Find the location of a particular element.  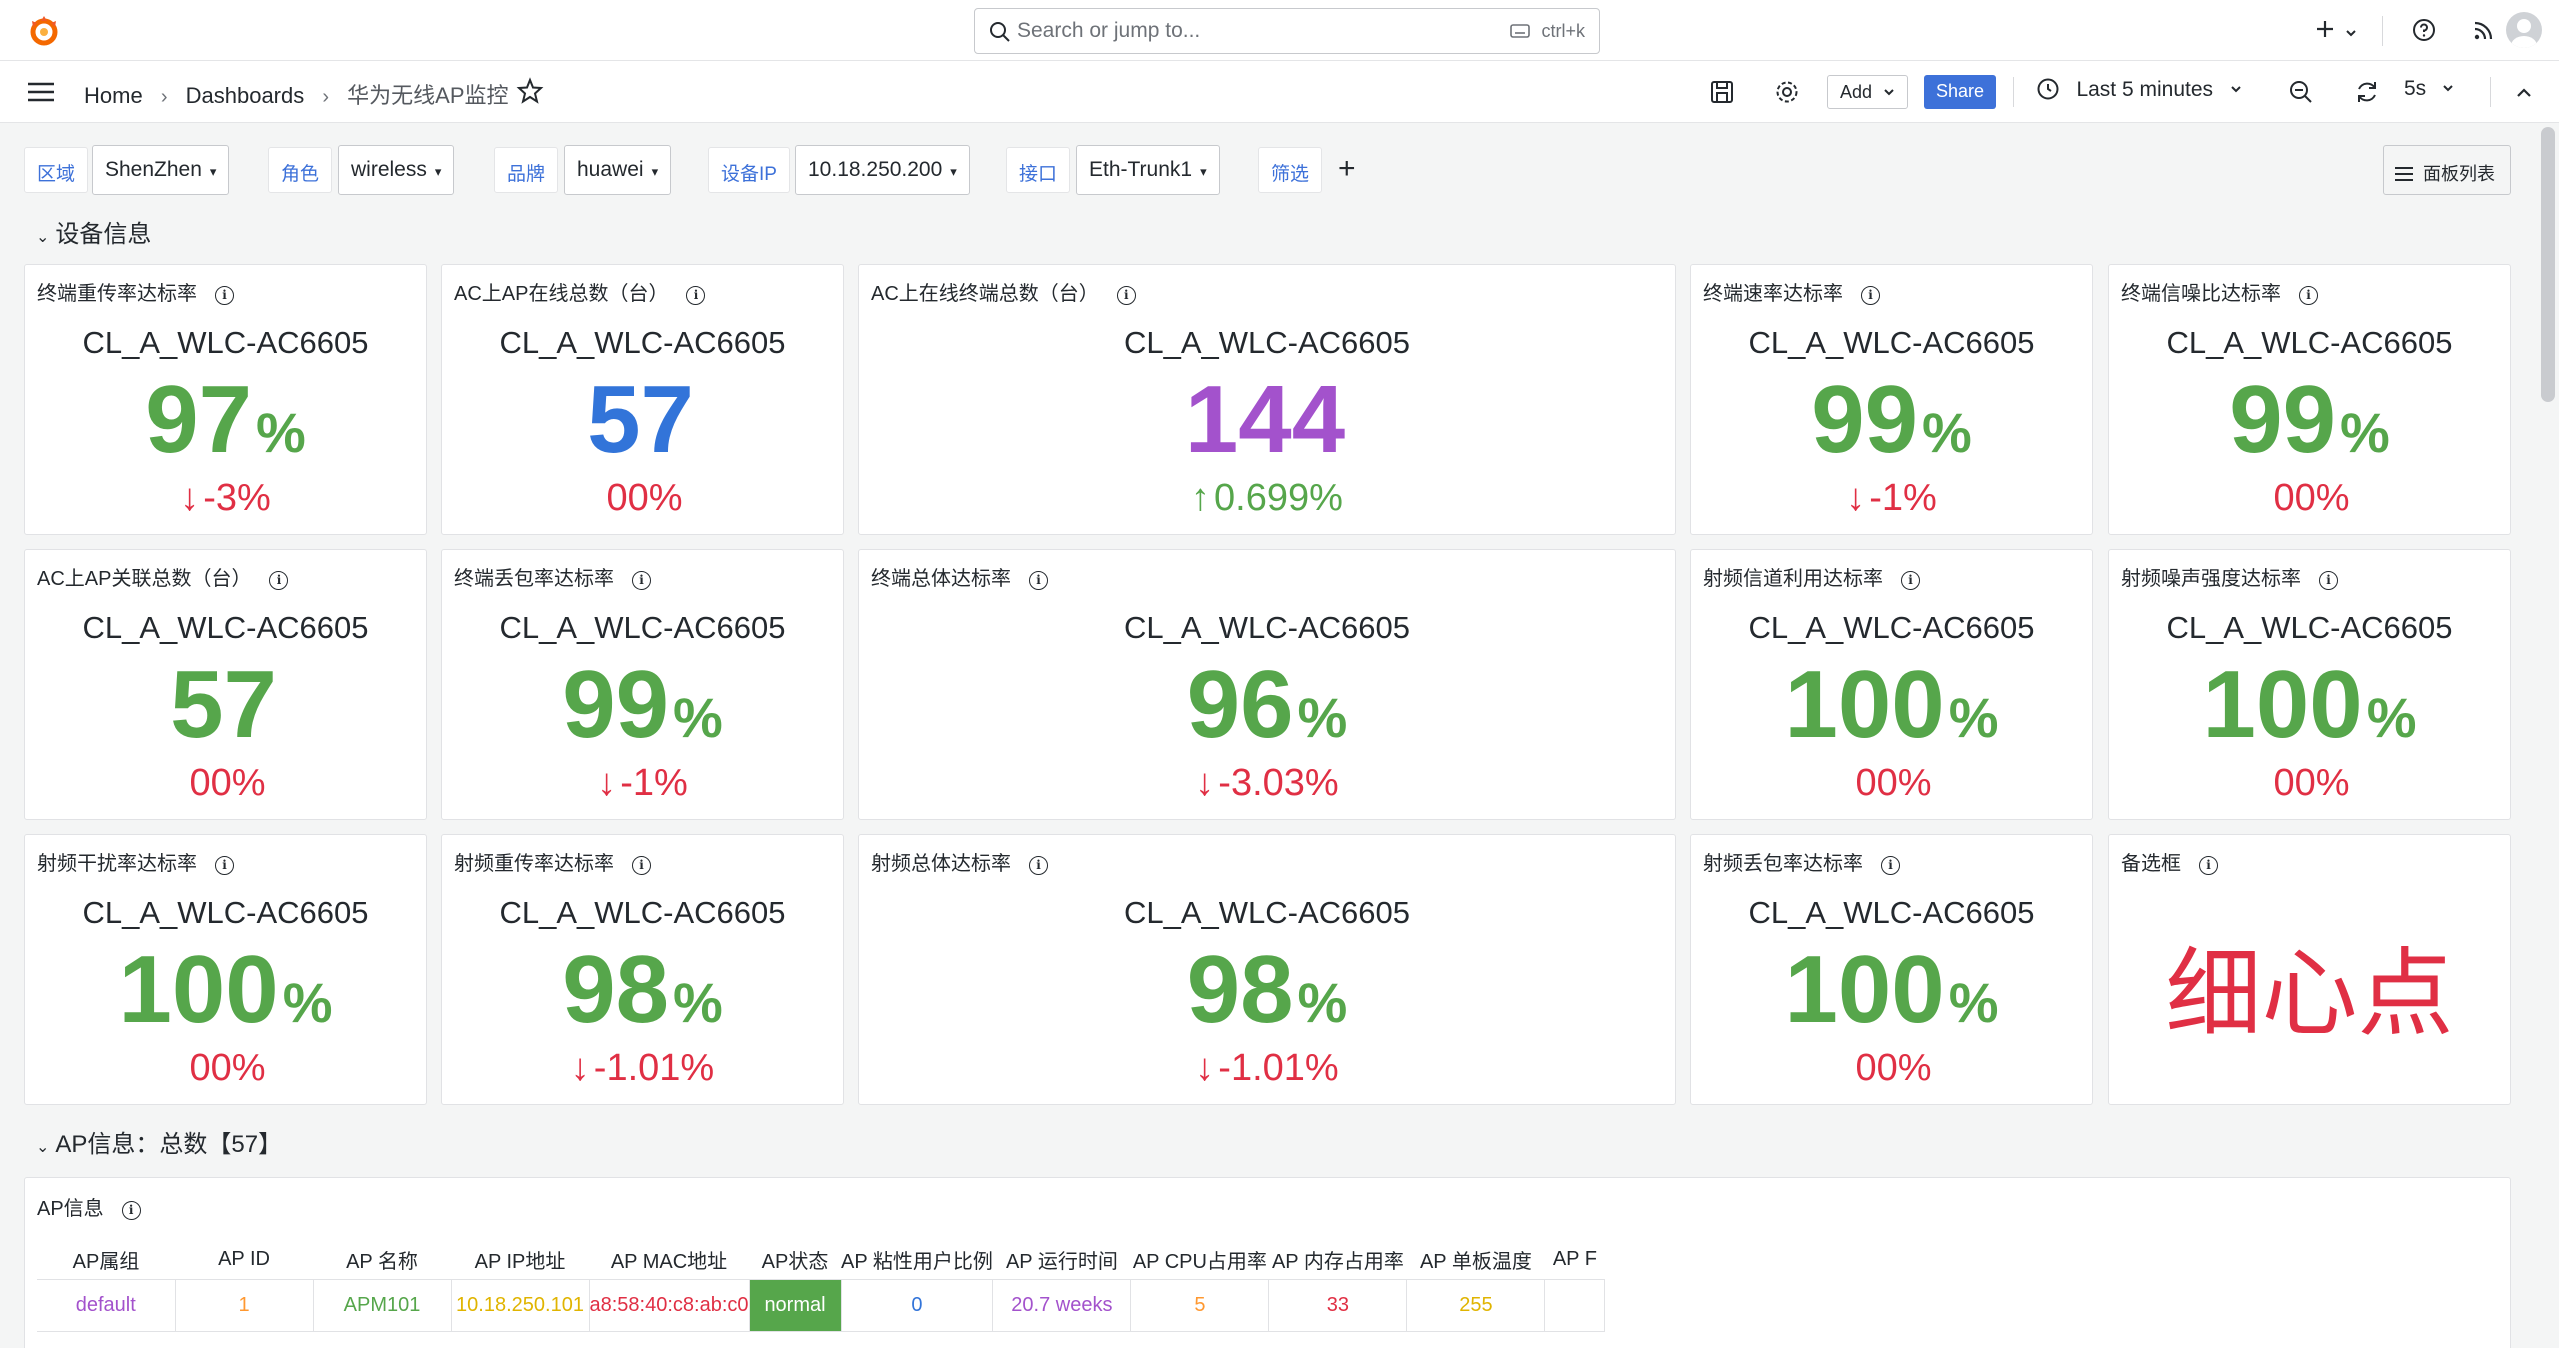

user-silhouette-icon is located at coordinates (2524, 33).